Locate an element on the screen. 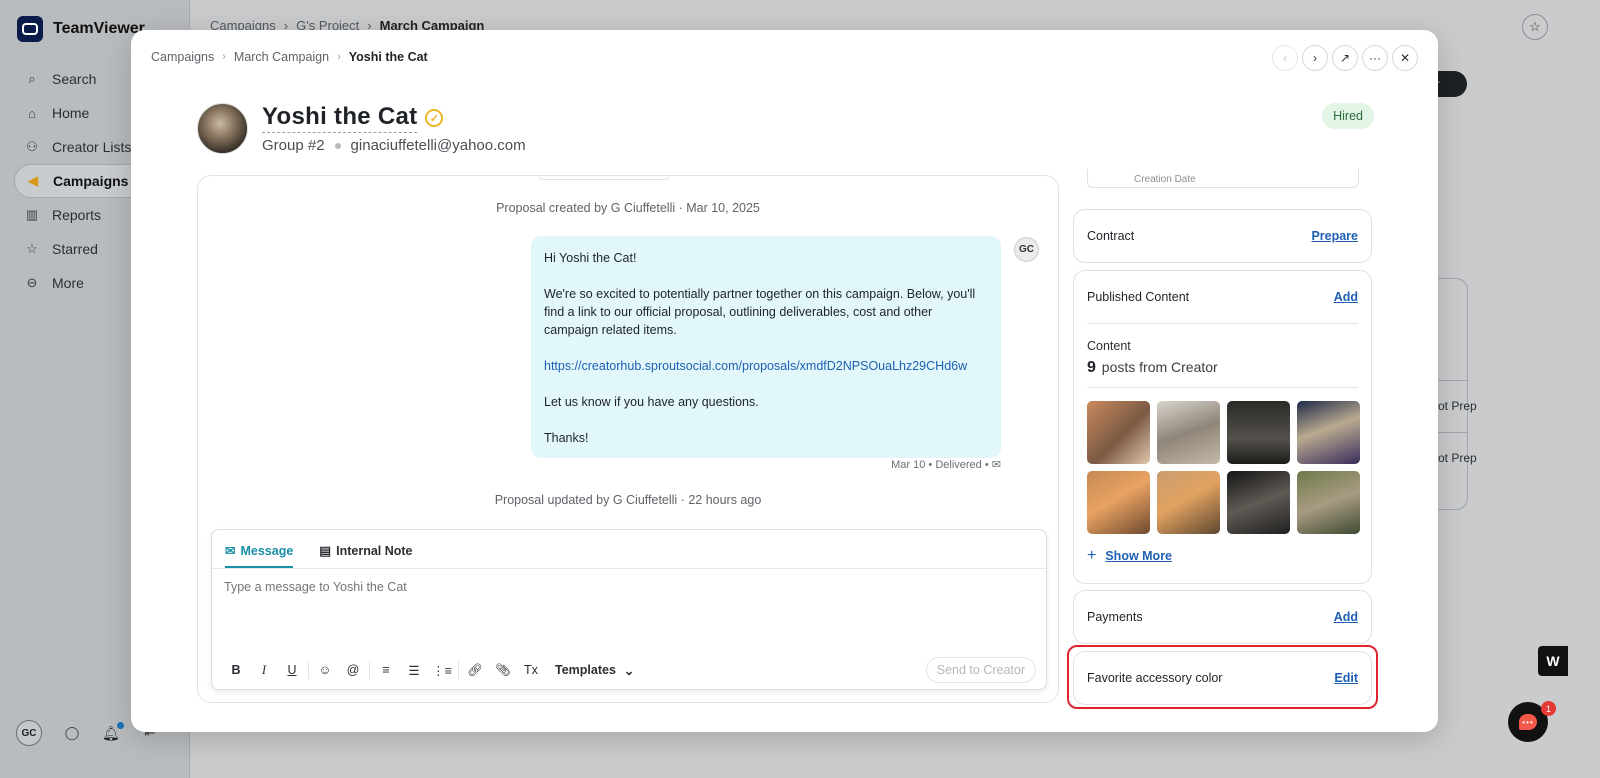 The width and height of the screenshot is (1600, 778). status-badge: Hired is located at coordinates (1348, 116).